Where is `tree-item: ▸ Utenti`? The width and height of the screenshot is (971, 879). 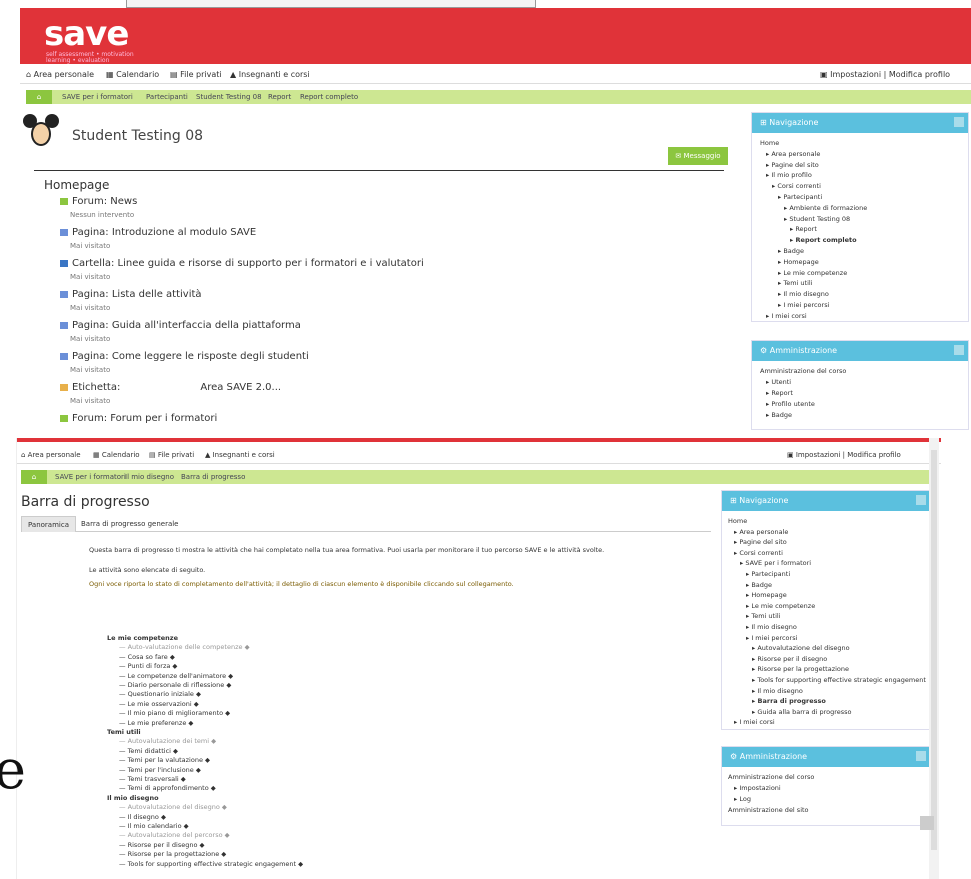 tree-item: ▸ Utenti is located at coordinates (778, 382).